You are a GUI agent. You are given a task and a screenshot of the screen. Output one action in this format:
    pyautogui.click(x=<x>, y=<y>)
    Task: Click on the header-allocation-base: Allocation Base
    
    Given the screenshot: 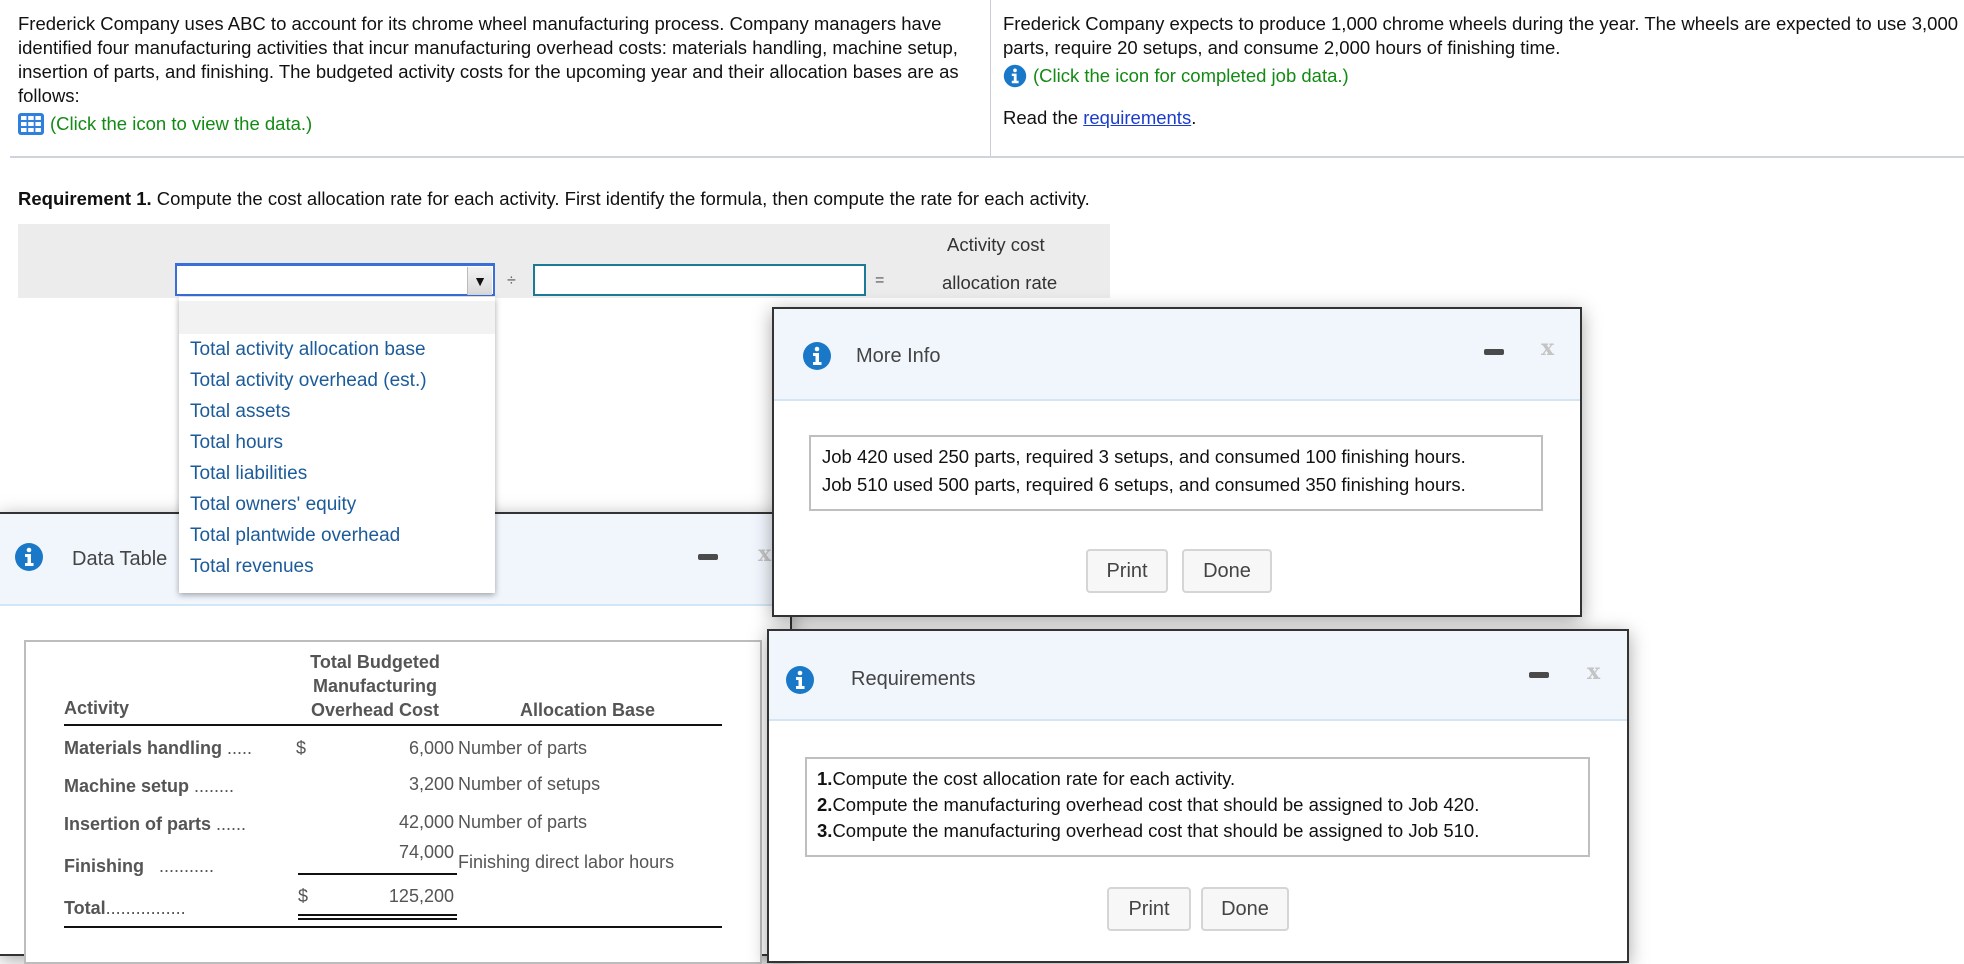 What is the action you would take?
    pyautogui.click(x=588, y=710)
    